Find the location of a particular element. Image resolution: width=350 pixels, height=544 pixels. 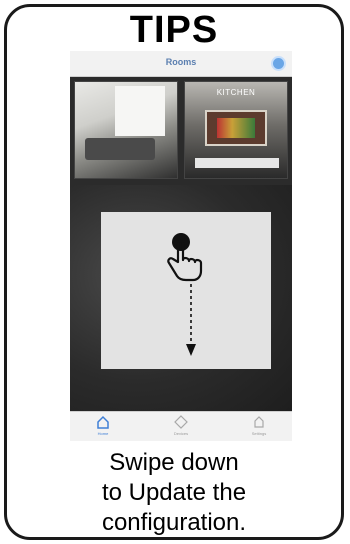

tab-label: Home is located at coordinates (103, 433).